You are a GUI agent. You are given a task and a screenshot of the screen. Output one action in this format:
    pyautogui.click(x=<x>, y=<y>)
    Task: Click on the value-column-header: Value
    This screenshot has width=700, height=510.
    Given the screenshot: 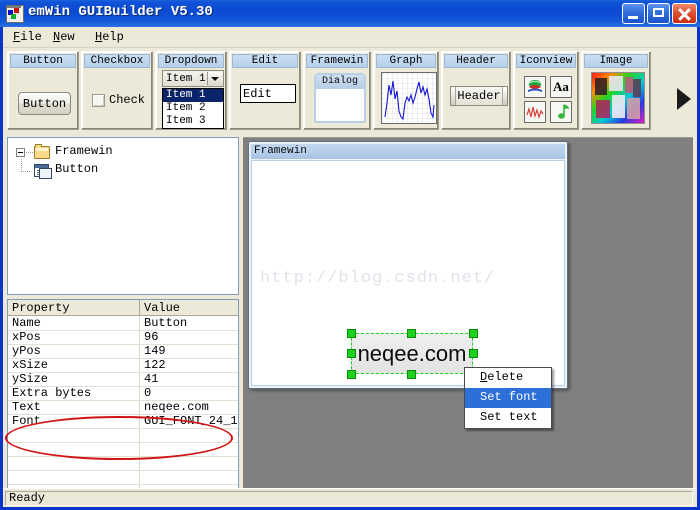 What is the action you would take?
    pyautogui.click(x=162, y=308)
    